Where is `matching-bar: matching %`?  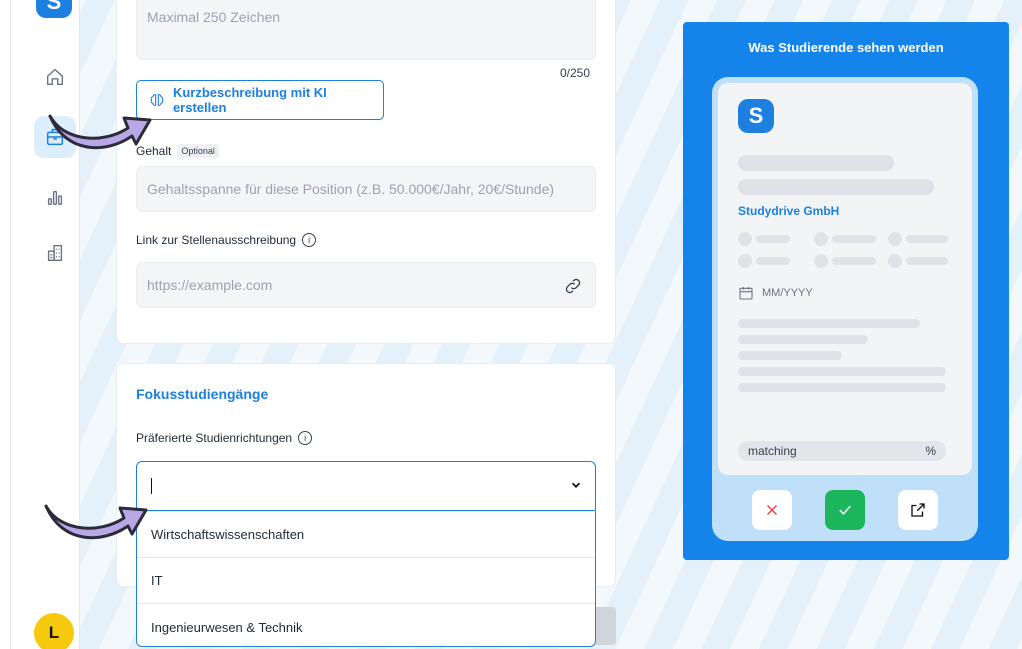
matching-bar: matching % is located at coordinates (842, 451).